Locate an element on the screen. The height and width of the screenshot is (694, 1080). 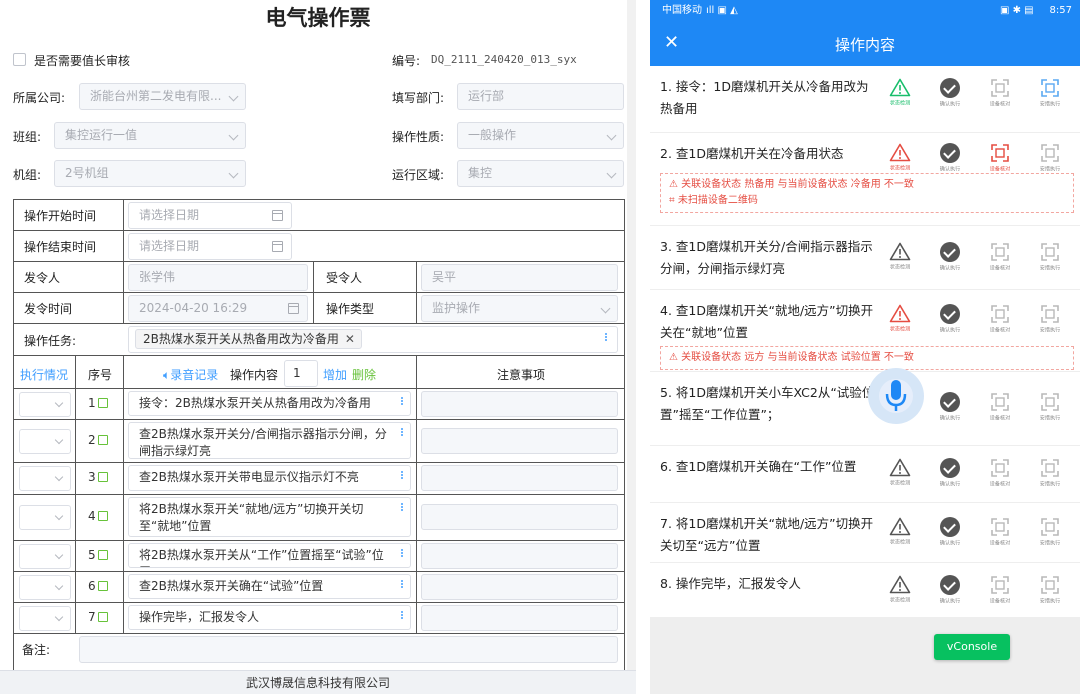
start-time-picker: 请选择日期 is located at coordinates (210, 215).